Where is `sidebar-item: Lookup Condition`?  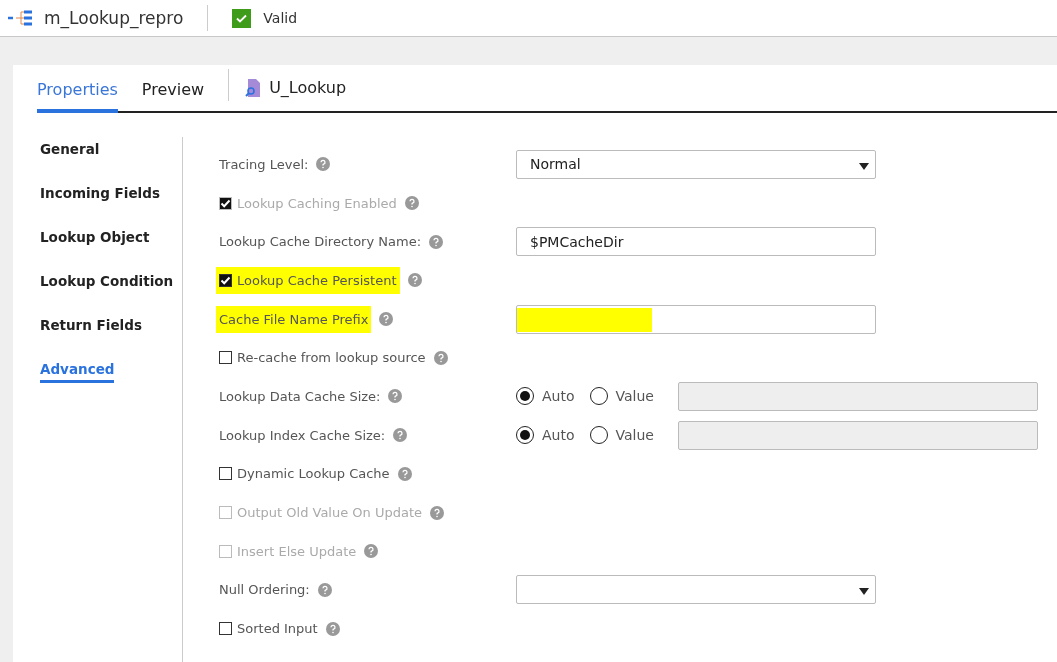
sidebar-item: Lookup Condition is located at coordinates (107, 284).